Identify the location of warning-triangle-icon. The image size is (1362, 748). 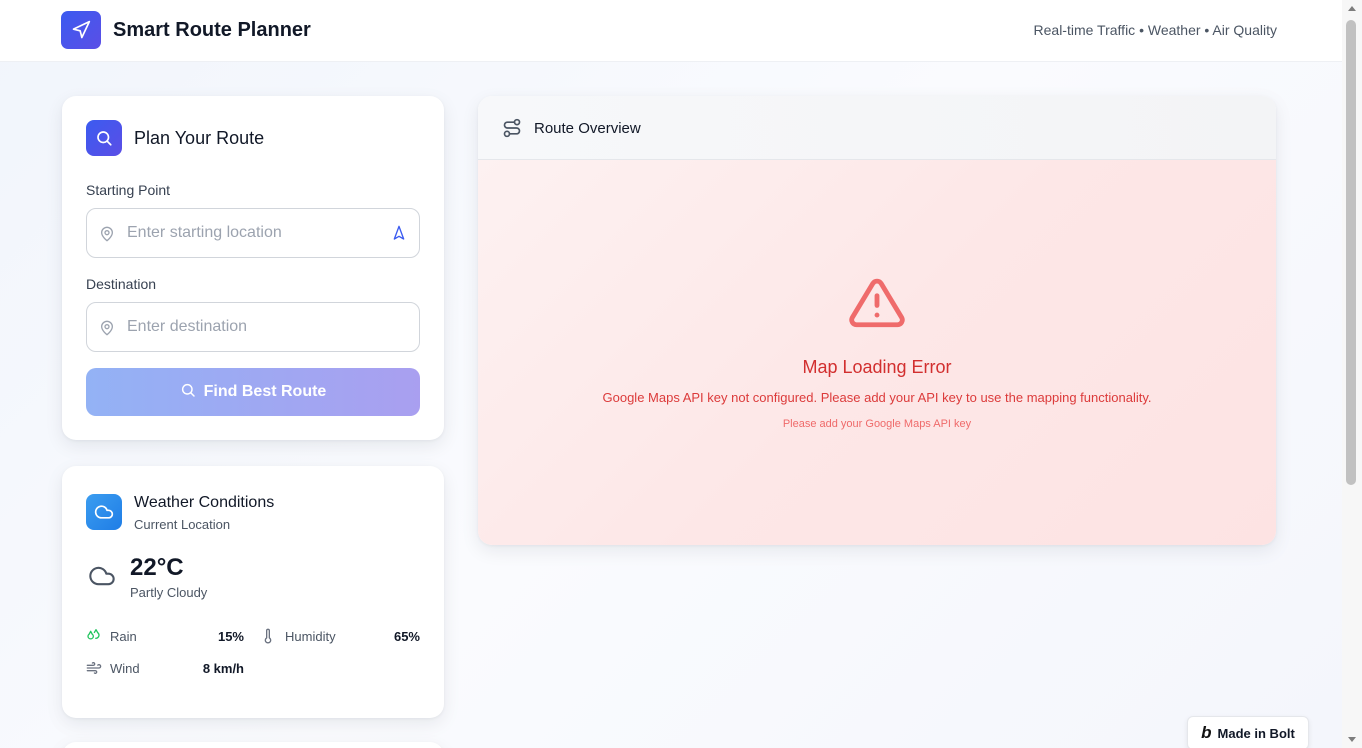
(877, 305).